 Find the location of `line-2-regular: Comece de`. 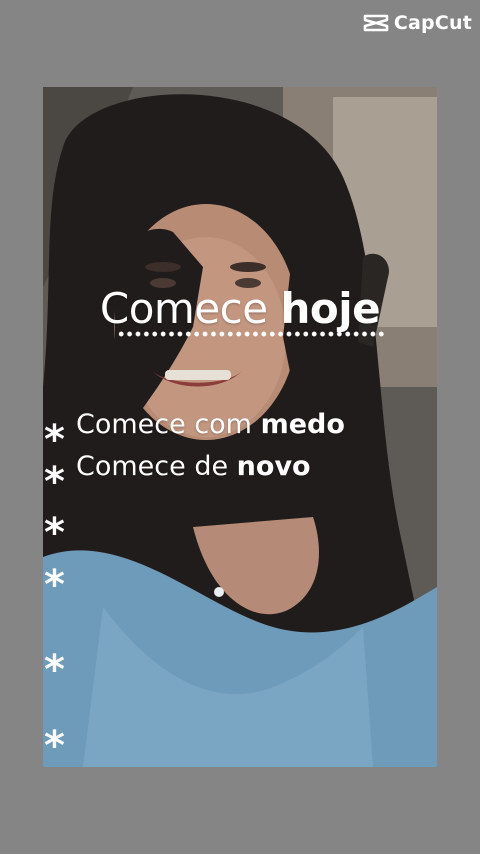

line-2-regular: Comece de is located at coordinates (152, 466).